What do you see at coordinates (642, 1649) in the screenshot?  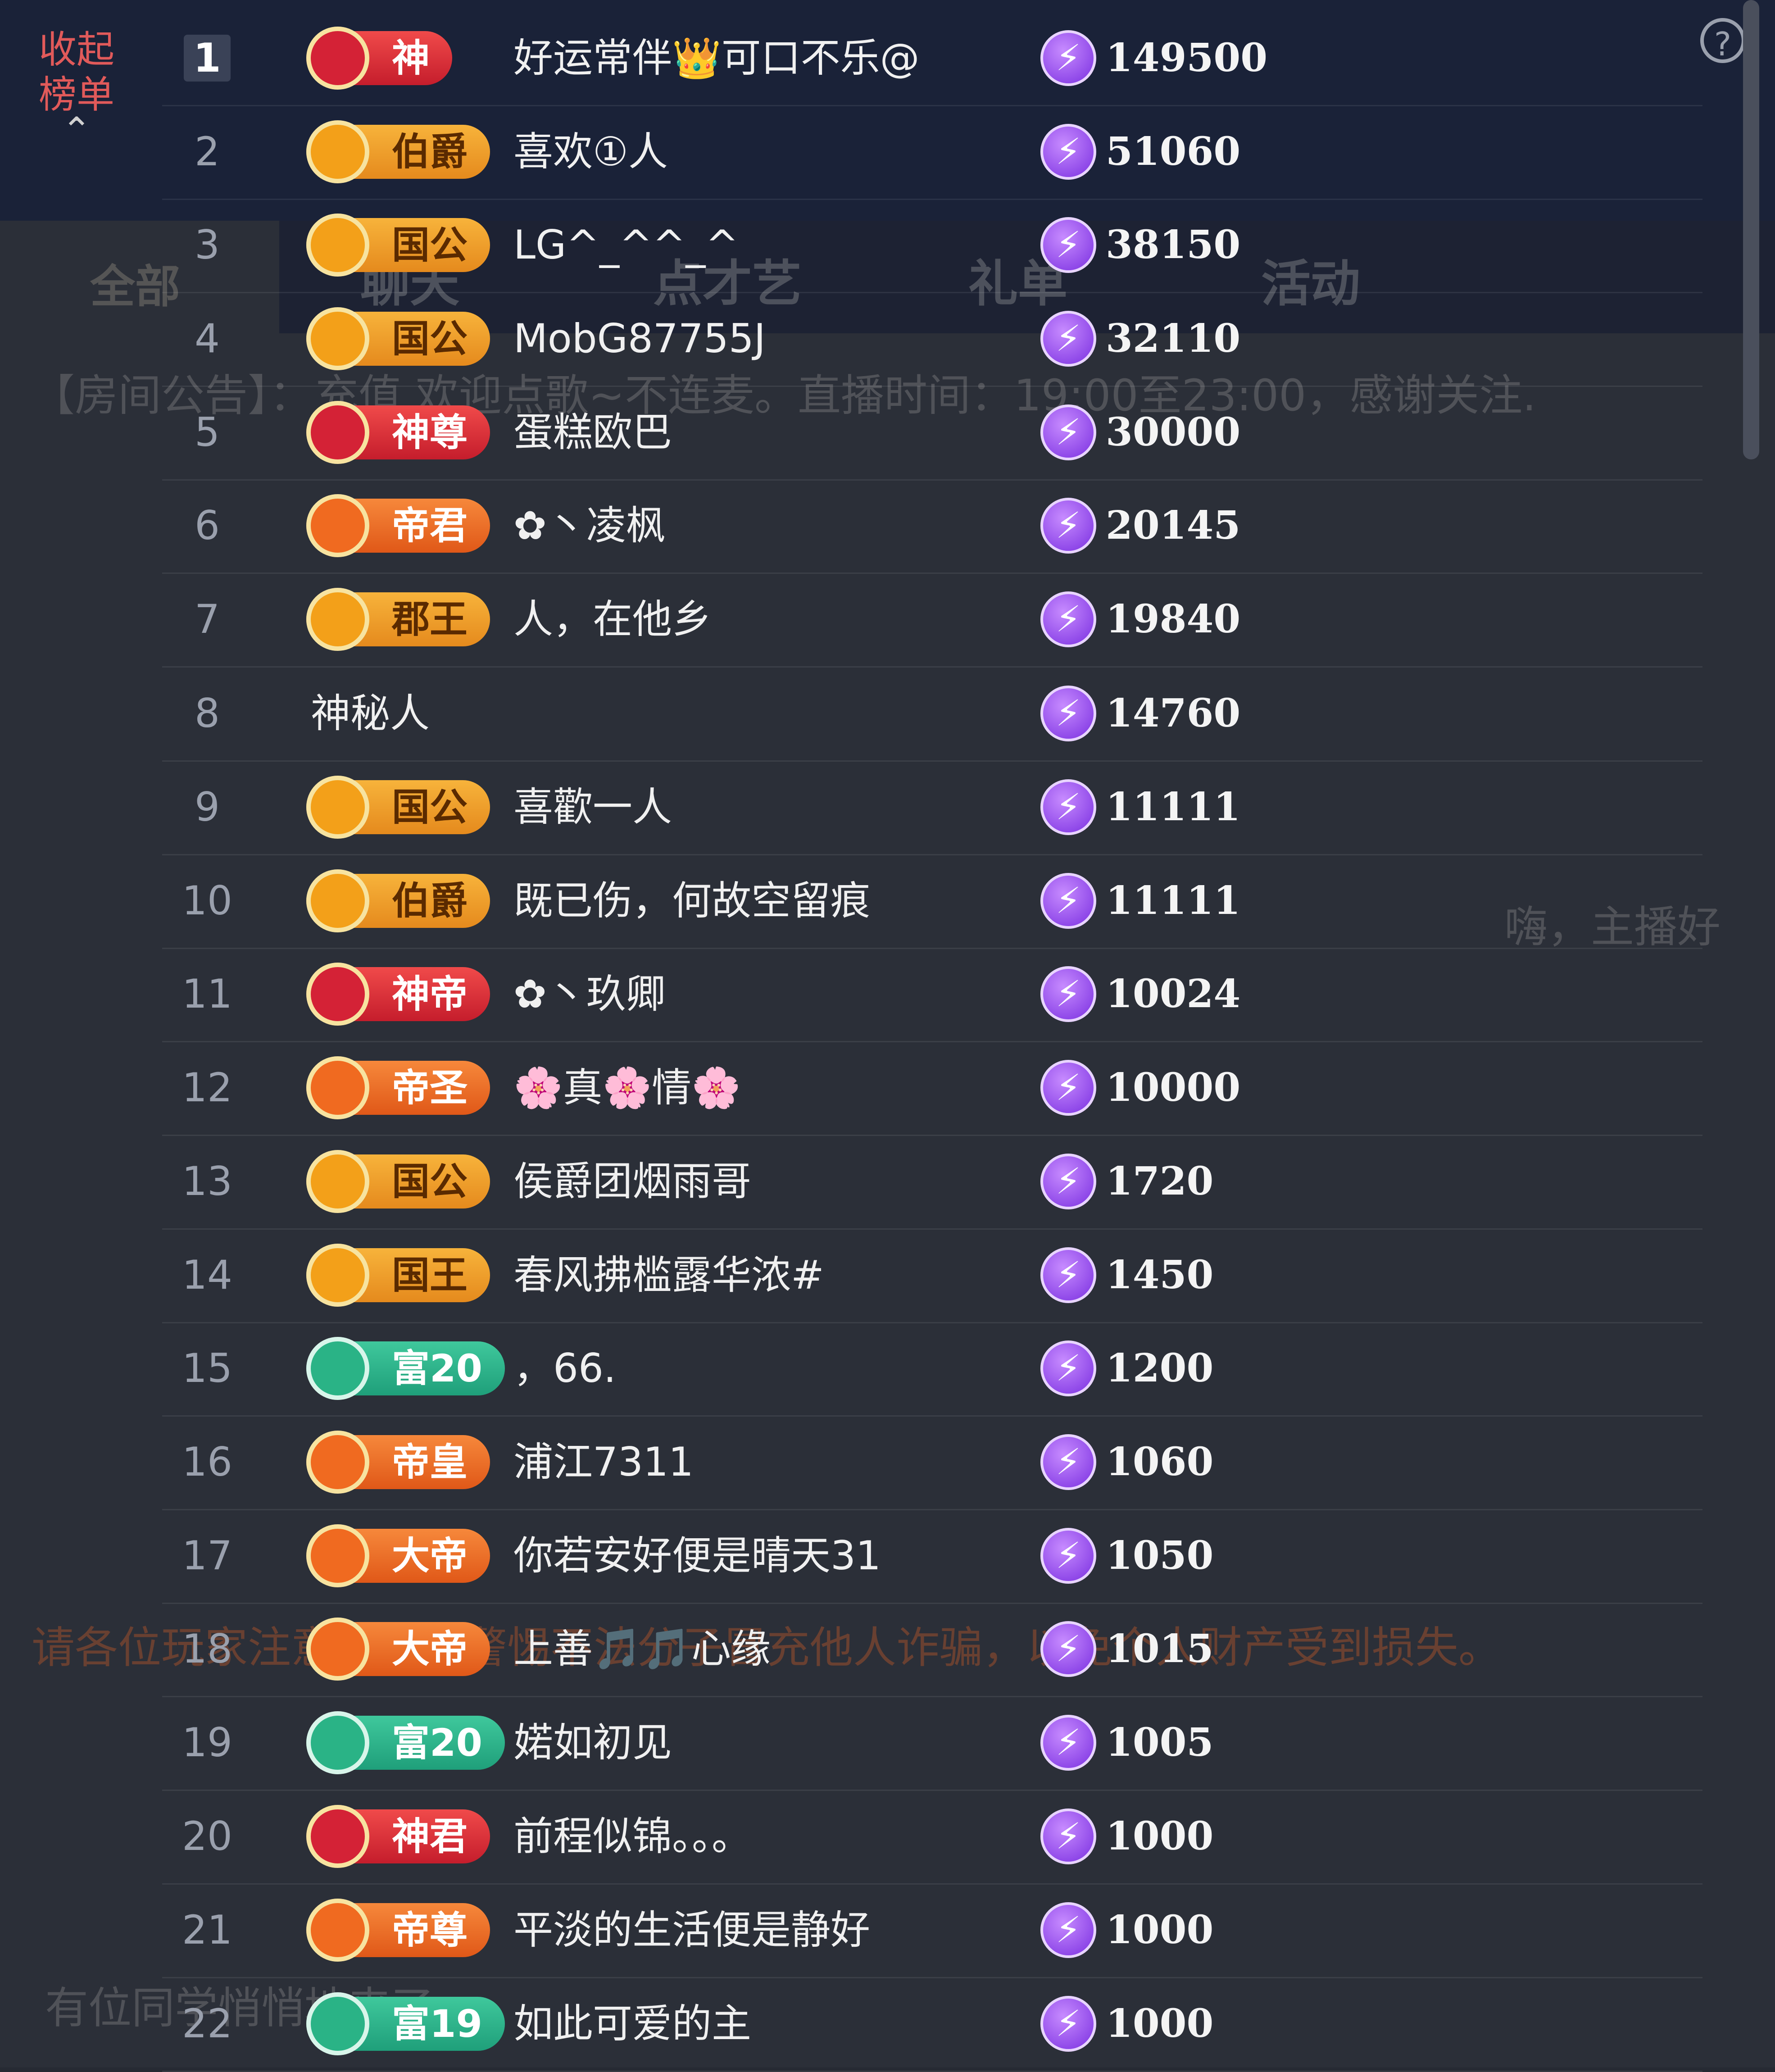 I see `user-name: 上善🎵🎵心缘` at bounding box center [642, 1649].